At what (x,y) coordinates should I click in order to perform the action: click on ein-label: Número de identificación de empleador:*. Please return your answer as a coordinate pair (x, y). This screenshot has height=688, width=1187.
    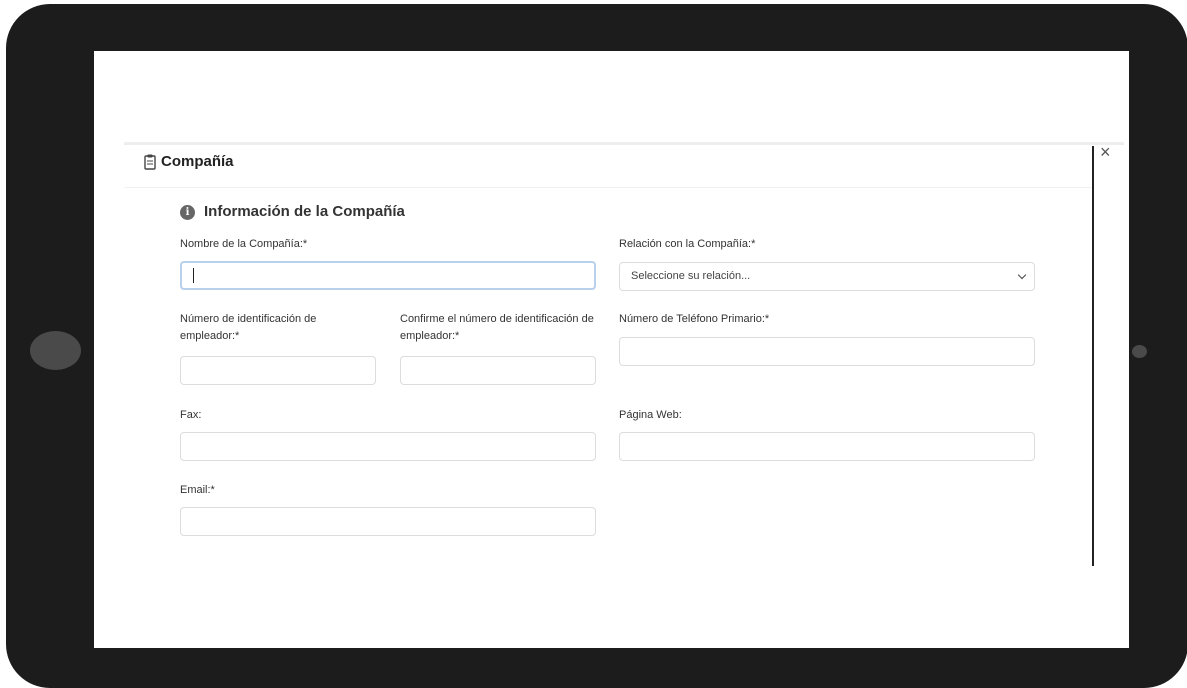
    Looking at the image, I should click on (248, 327).